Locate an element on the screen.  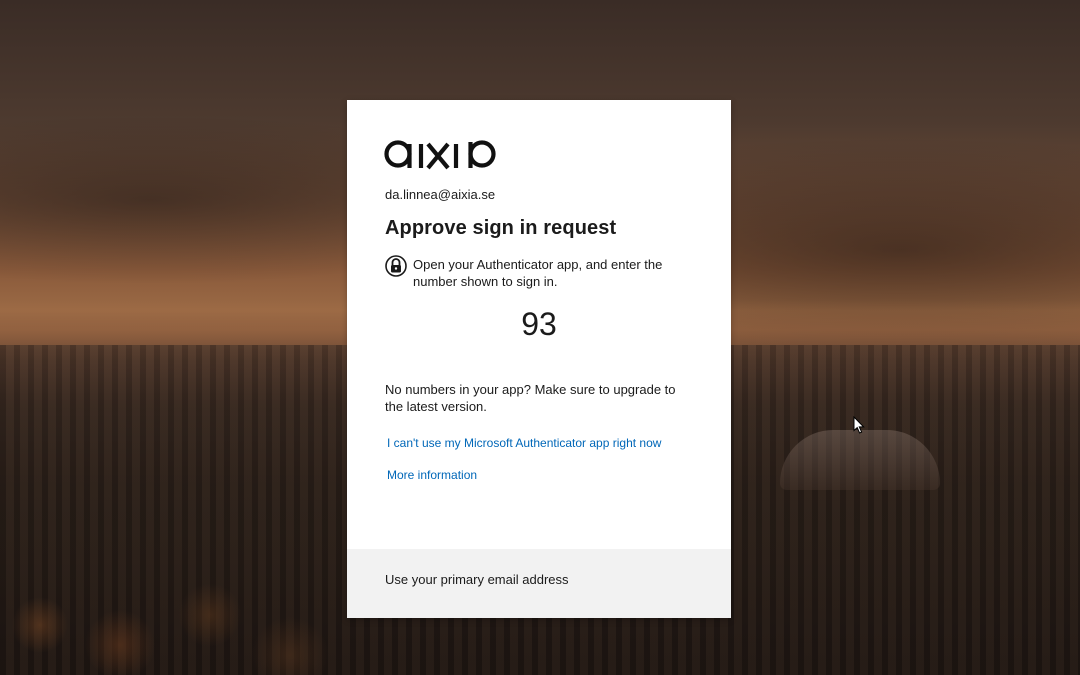
brand-logo is located at coordinates (440, 155).